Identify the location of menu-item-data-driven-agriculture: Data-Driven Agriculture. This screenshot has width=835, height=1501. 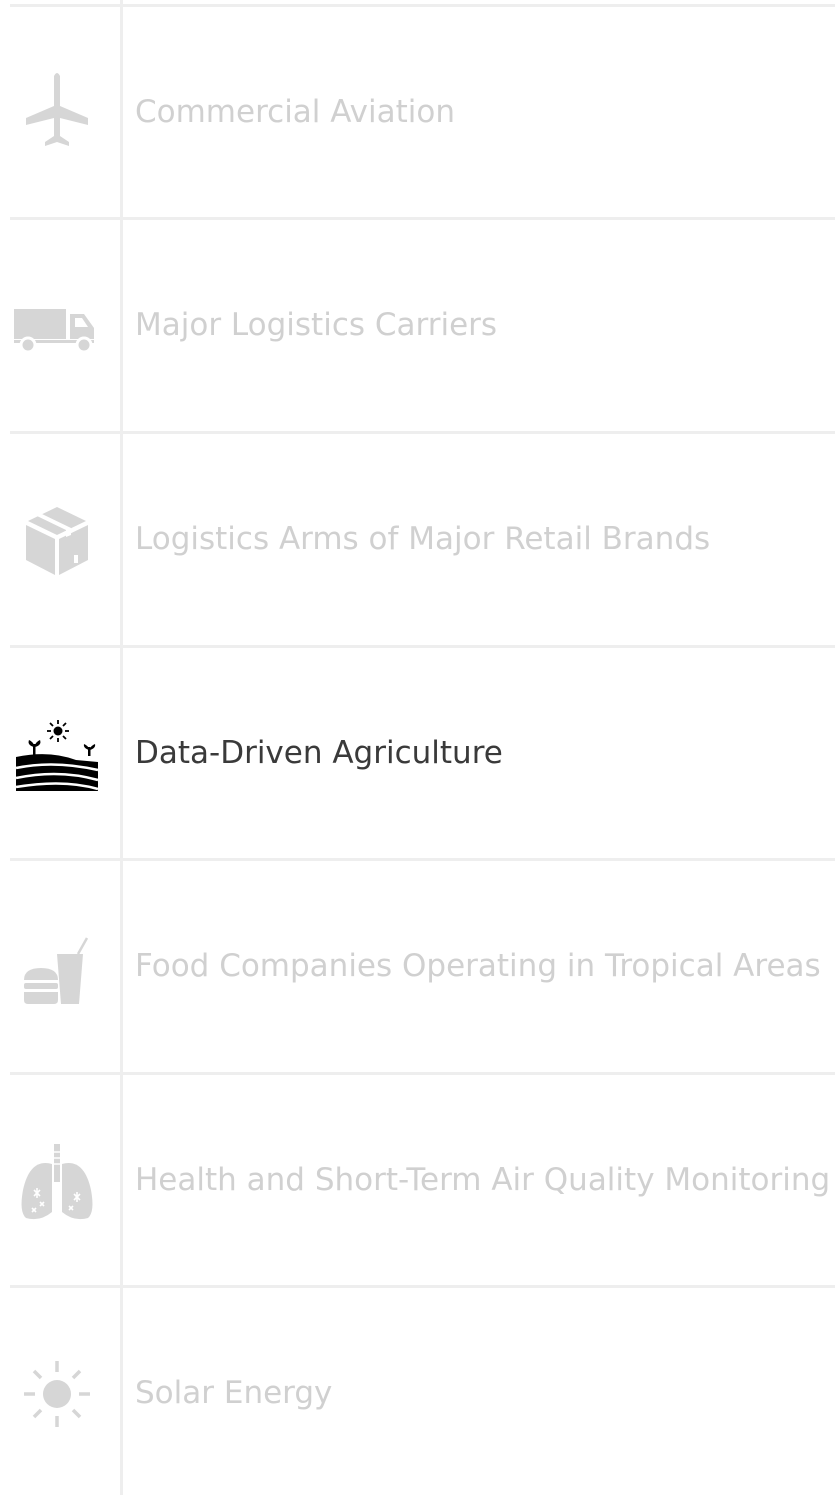
(417, 754).